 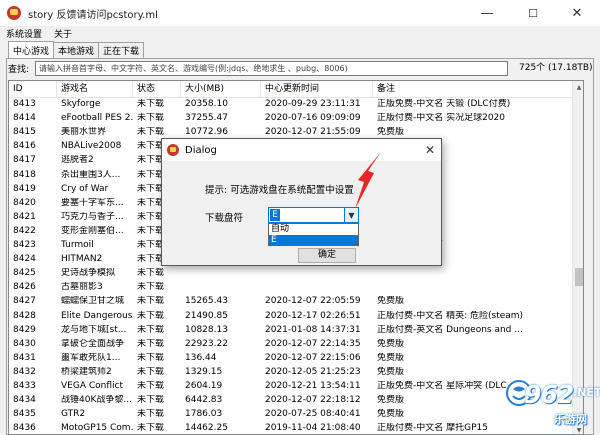 What do you see at coordinates (313, 400) in the screenshot?
I see `table-cell: 2020-12-07 22:18:12` at bounding box center [313, 400].